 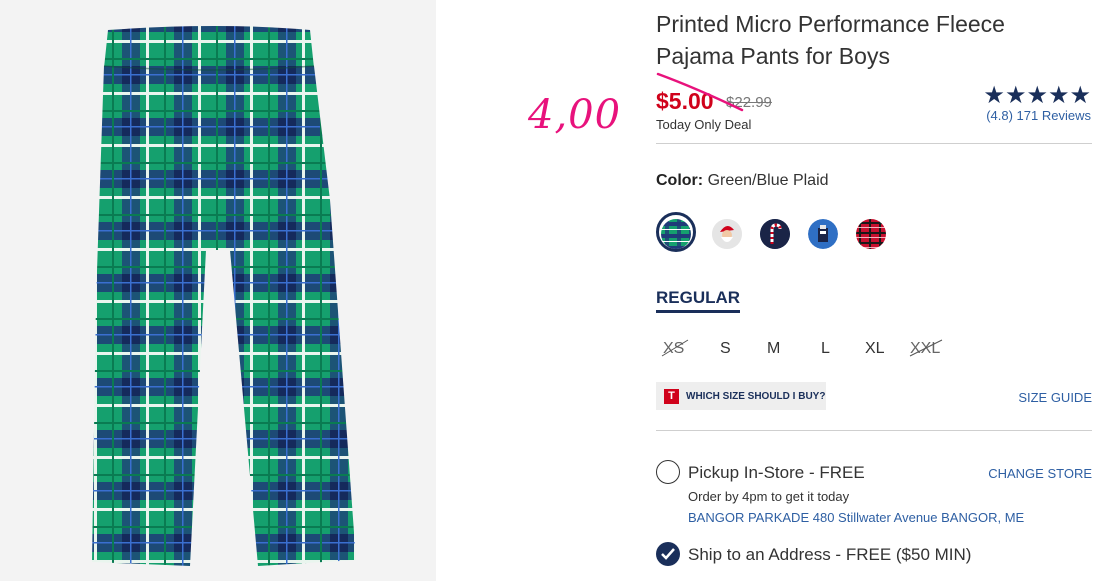 What do you see at coordinates (829, 555) in the screenshot?
I see `ship-label: Ship to an Address - FREE ($50 MIN)` at bounding box center [829, 555].